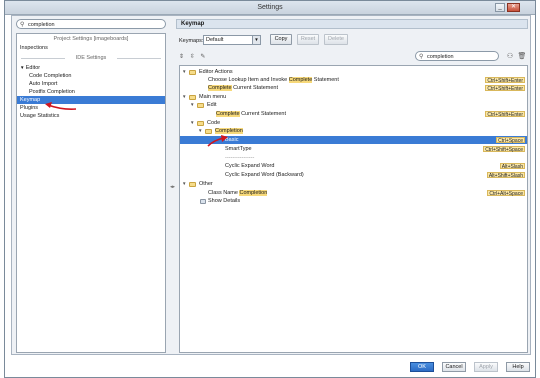  Describe the element at coordinates (308, 39) in the screenshot. I see `reset-button: Reset` at that location.